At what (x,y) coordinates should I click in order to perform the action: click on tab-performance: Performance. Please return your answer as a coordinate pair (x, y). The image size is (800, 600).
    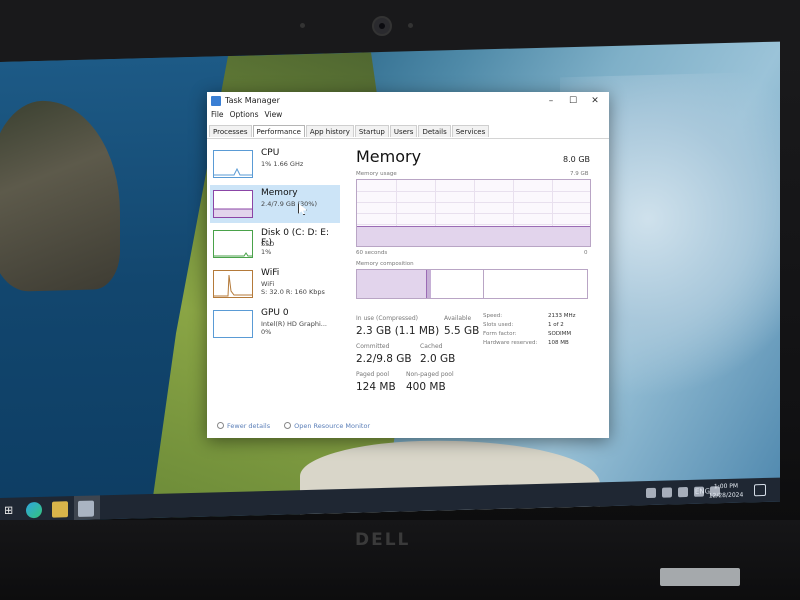
    Looking at the image, I should click on (278, 131).